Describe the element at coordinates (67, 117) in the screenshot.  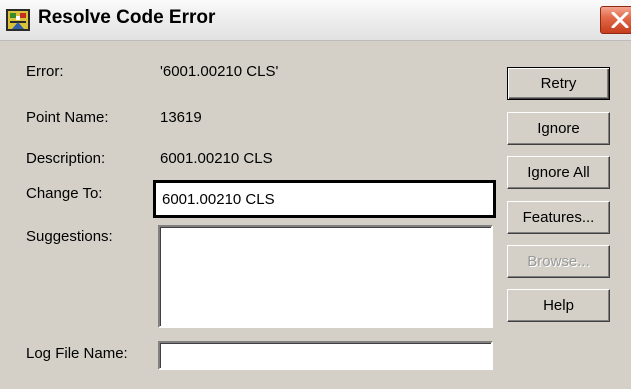
I see `point-name-label: Point Name:` at that location.